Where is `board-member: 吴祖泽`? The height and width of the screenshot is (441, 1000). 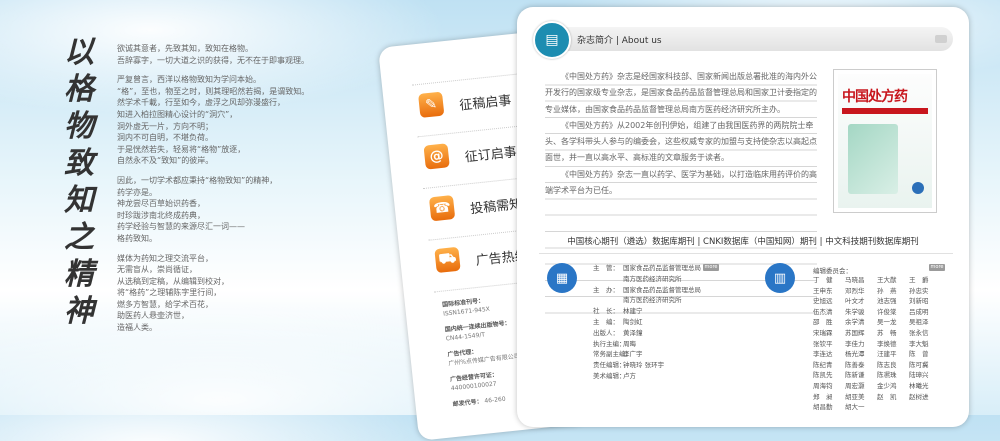
board-member: 吴祖泽 is located at coordinates (919, 322).